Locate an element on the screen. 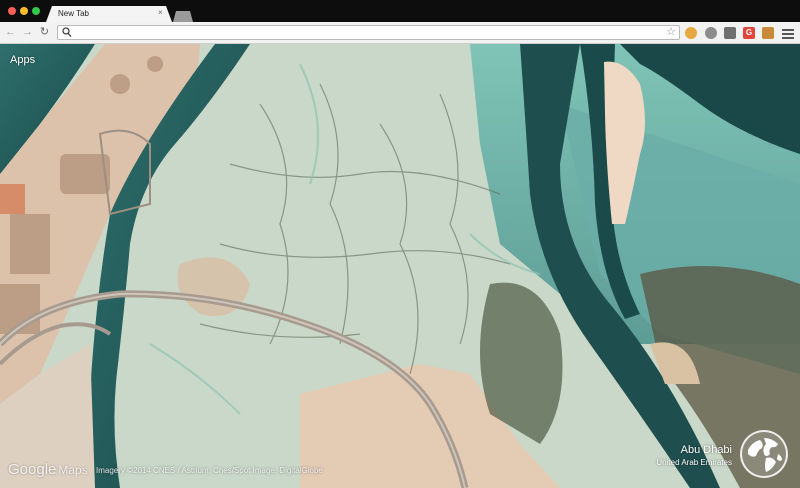 The image size is (800, 488). bookmark-star-icon: ☆ is located at coordinates (671, 32).